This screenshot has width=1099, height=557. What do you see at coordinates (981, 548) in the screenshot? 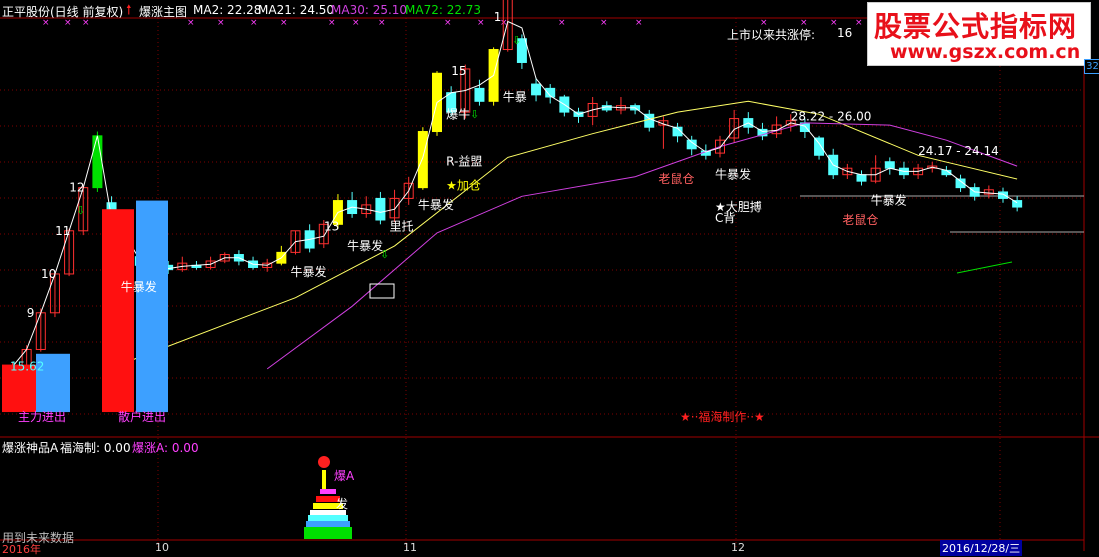
I see `cursor-date: 2016/12/28/三` at bounding box center [981, 548].